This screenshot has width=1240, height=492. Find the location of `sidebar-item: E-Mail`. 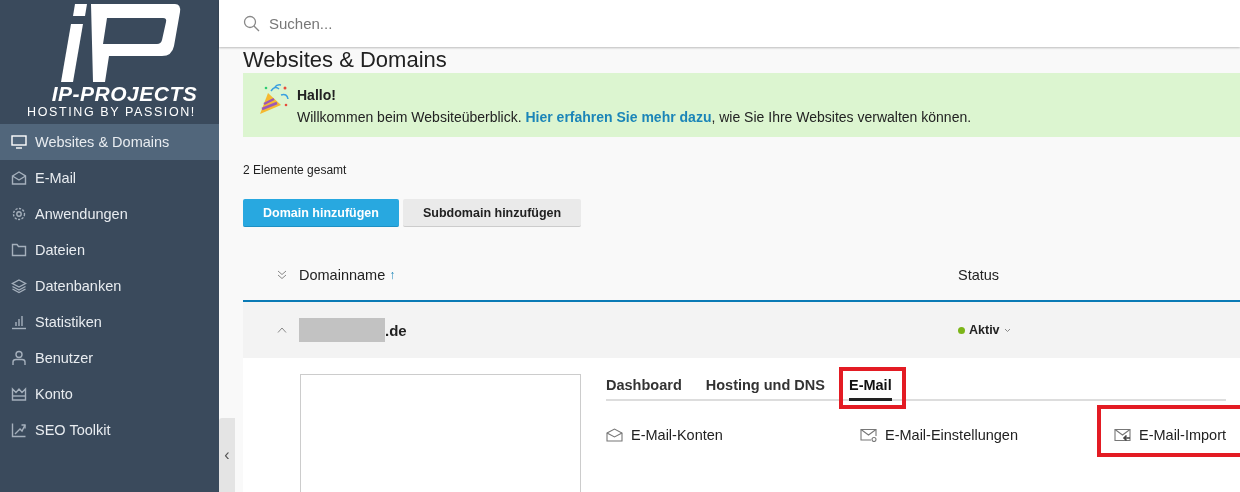

sidebar-item: E-Mail is located at coordinates (109, 178).